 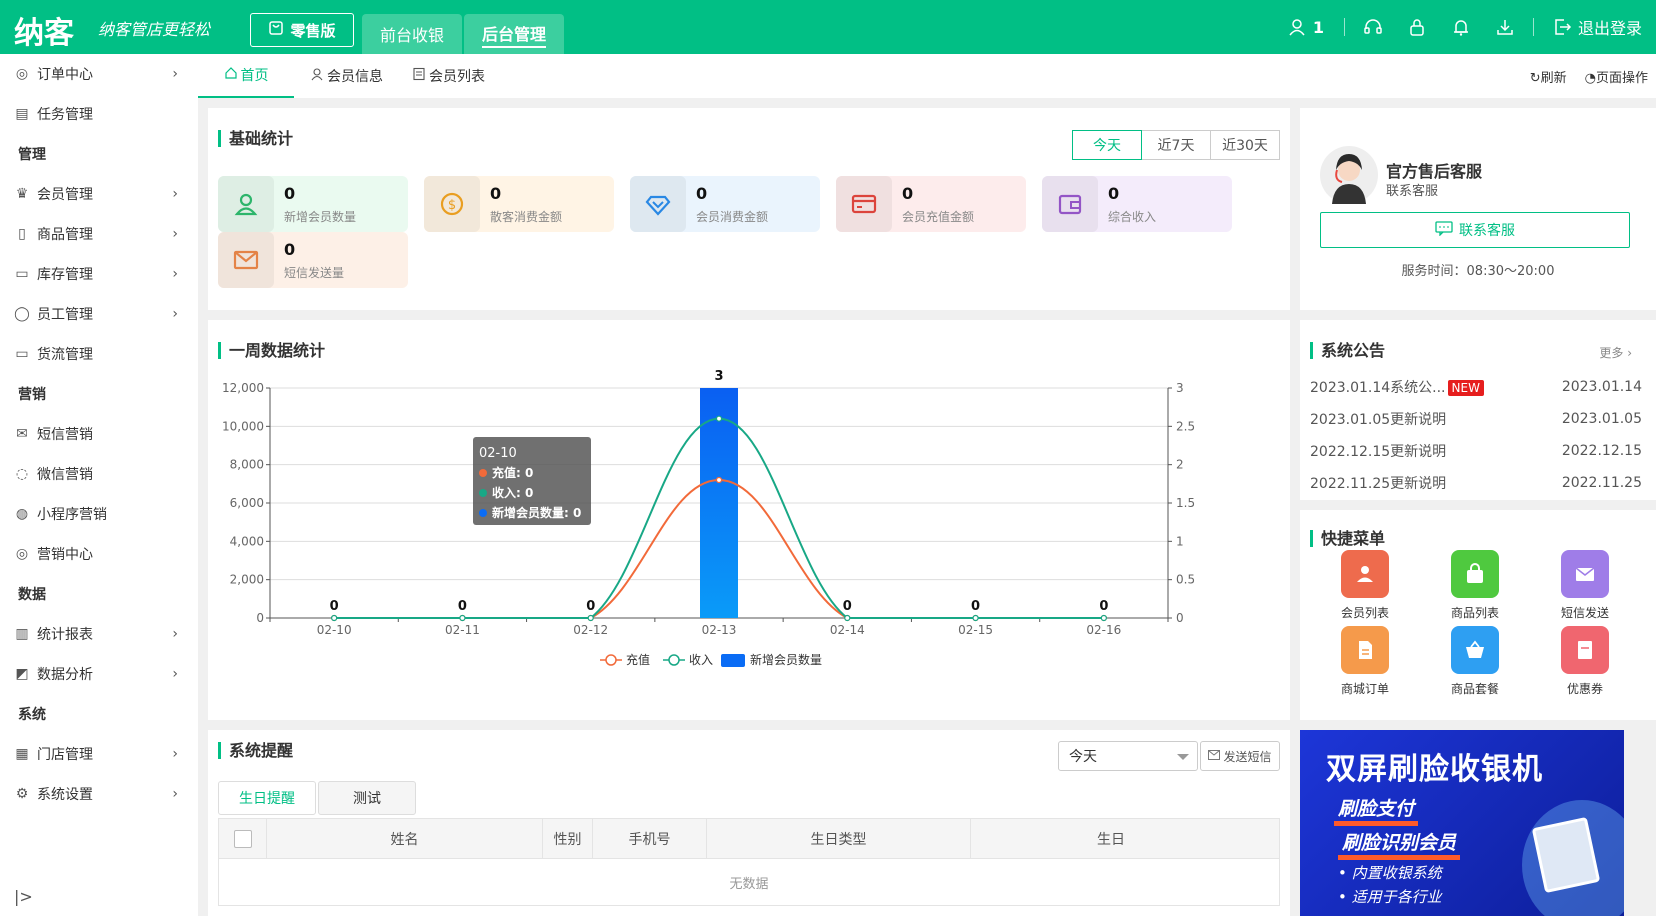 I want to click on range-tab: 今天, so click(x=1107, y=145).